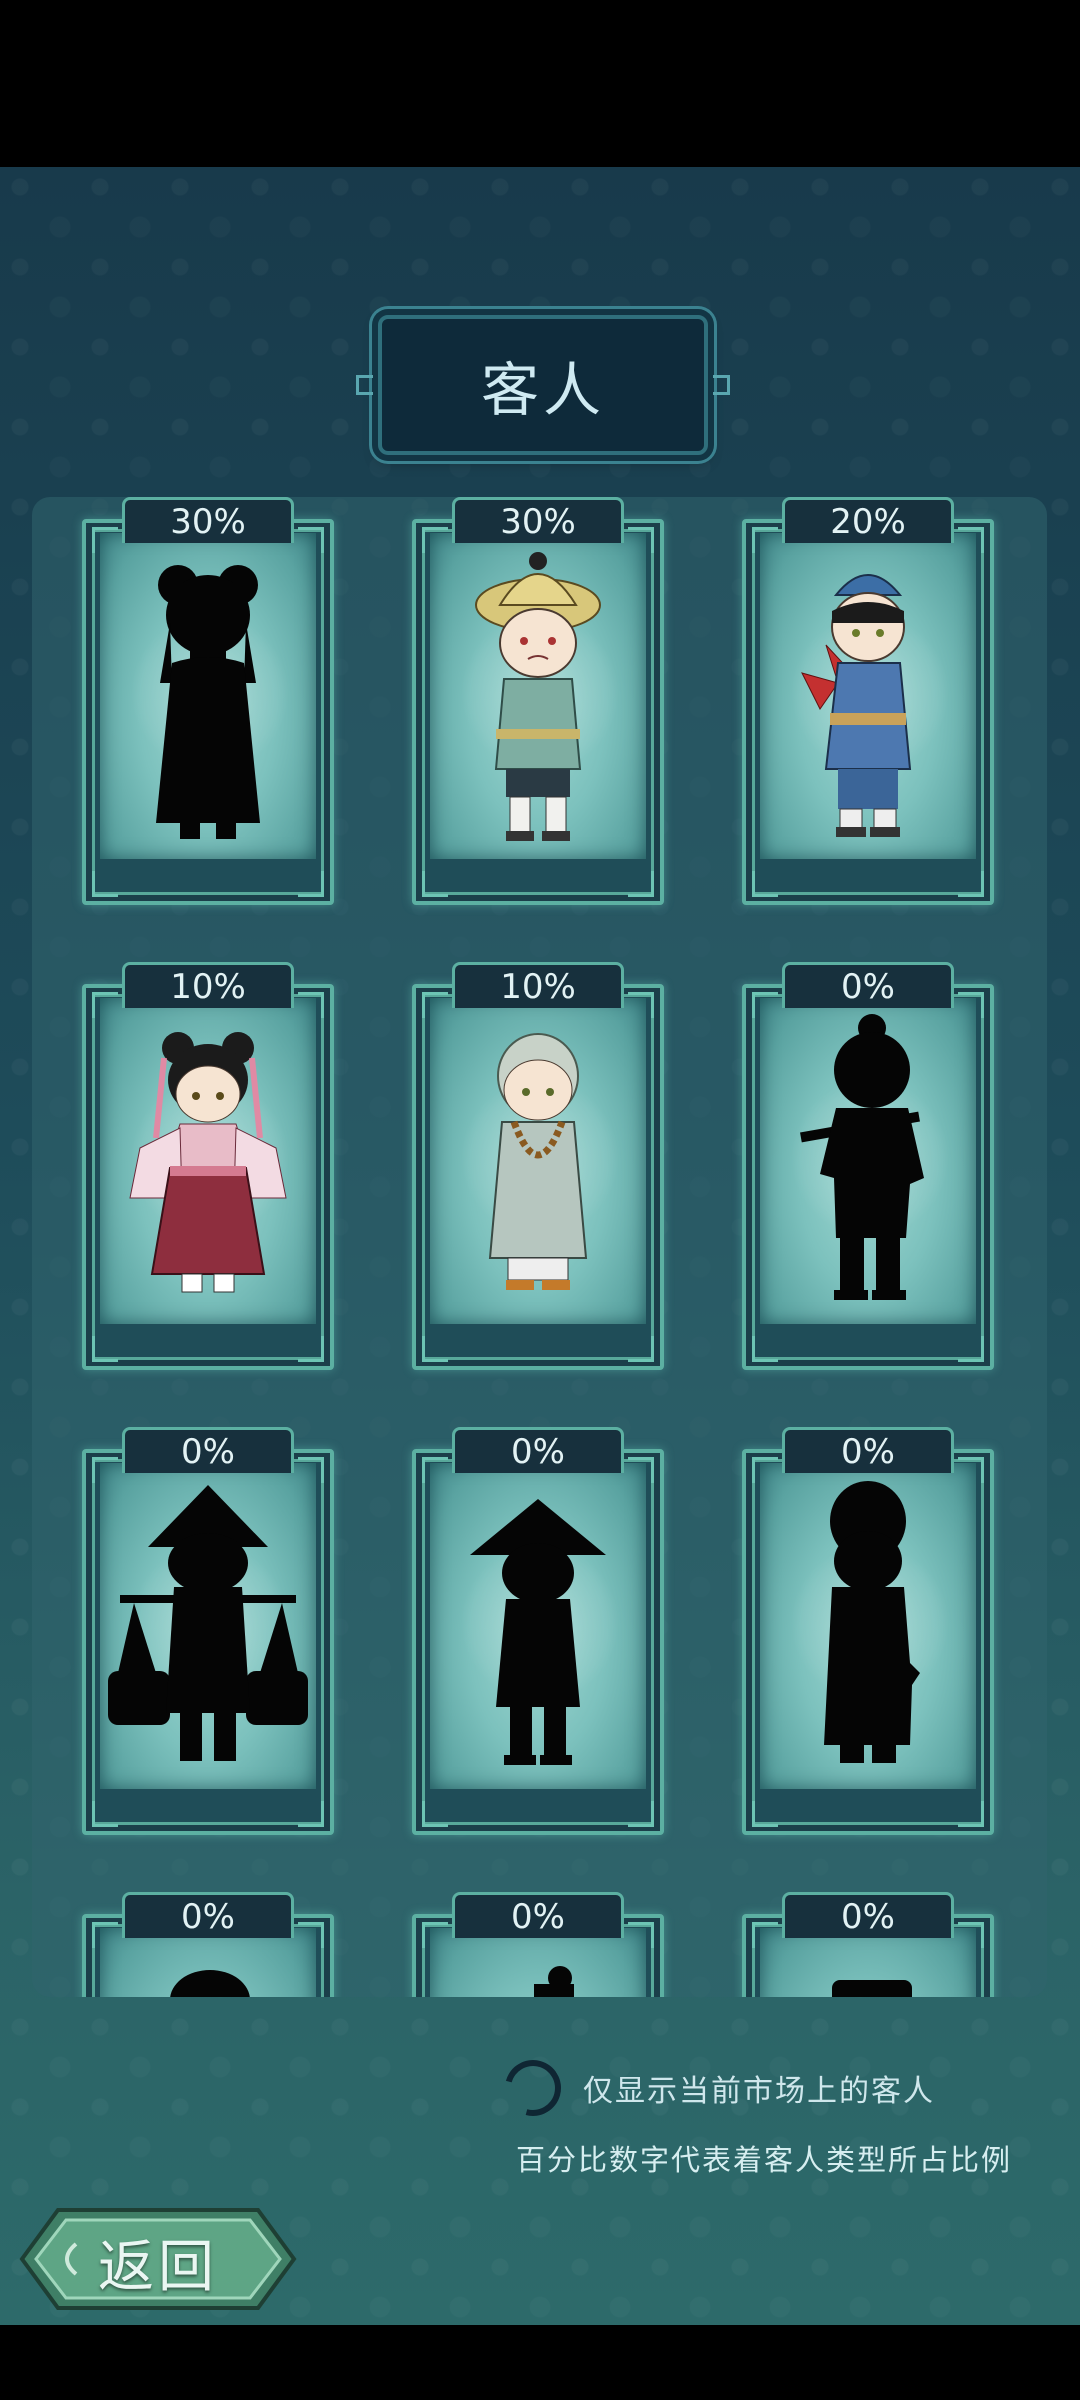  I want to click on market-filter-toggle: 仅显示当前市场上的客人, so click(714, 2088).